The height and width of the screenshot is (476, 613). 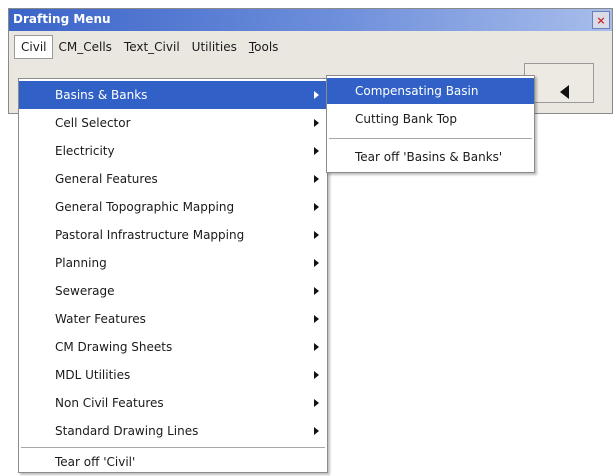 What do you see at coordinates (93, 123) in the screenshot?
I see `menu-item-label: Cell Selector` at bounding box center [93, 123].